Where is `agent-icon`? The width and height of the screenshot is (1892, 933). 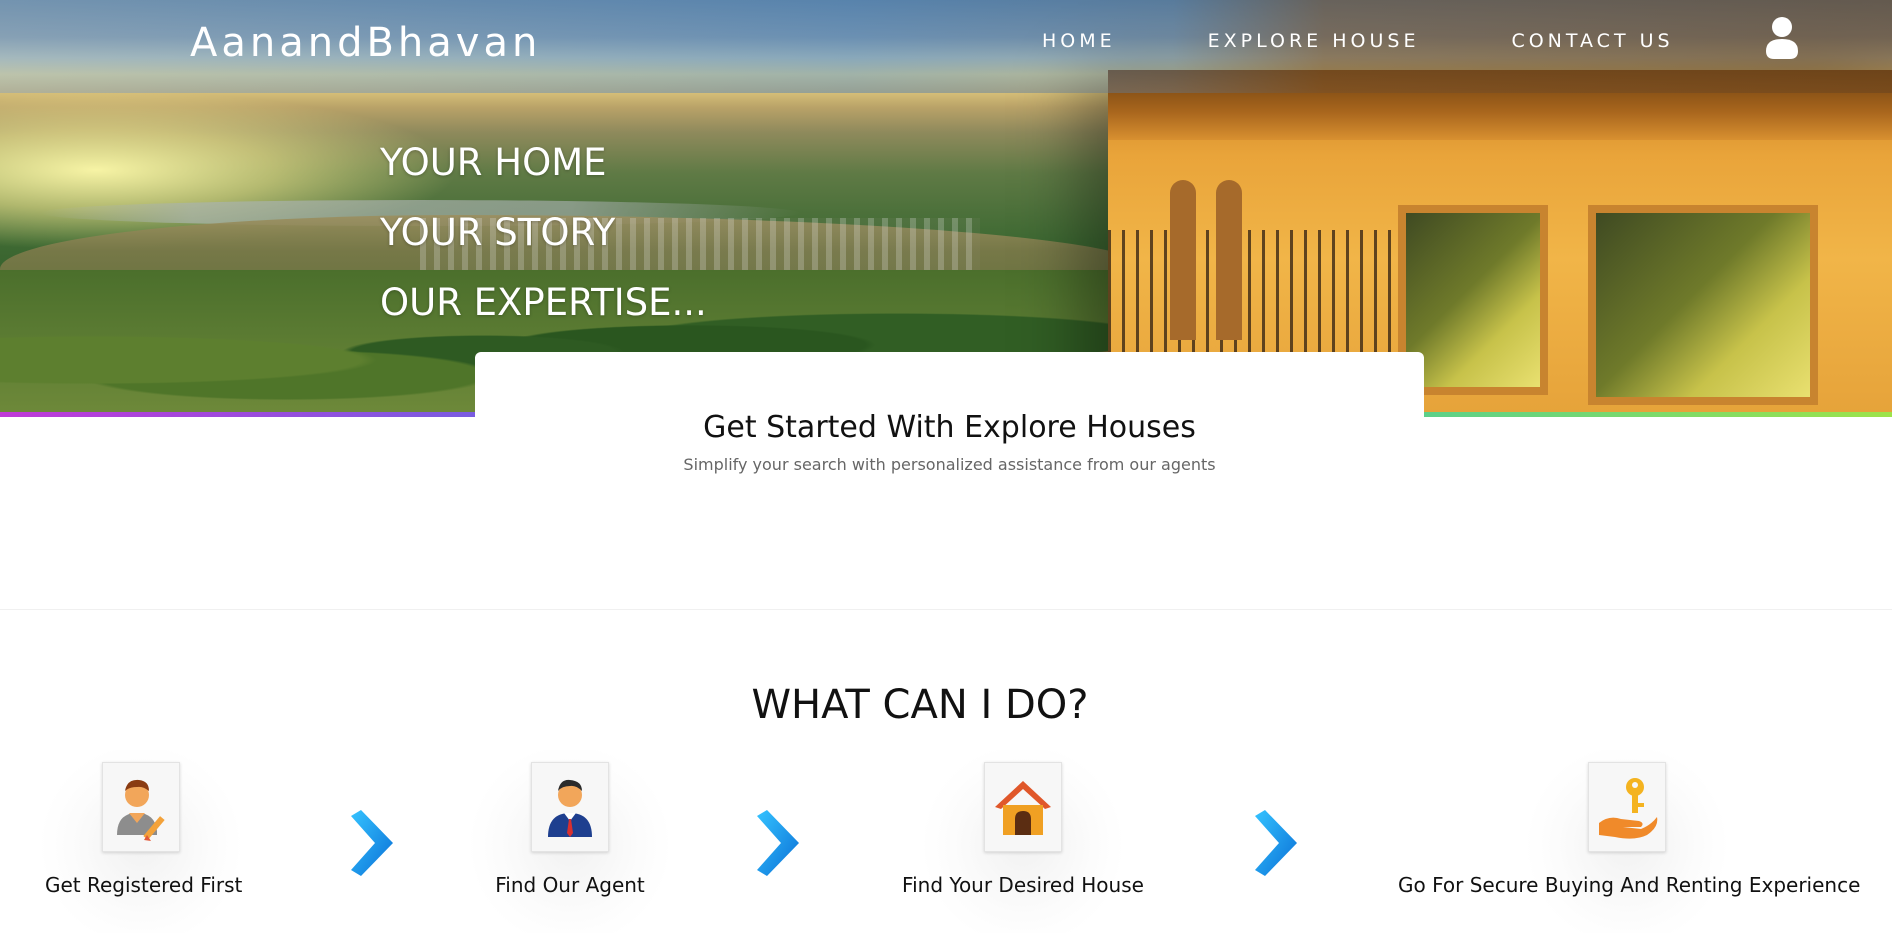 agent-icon is located at coordinates (570, 807).